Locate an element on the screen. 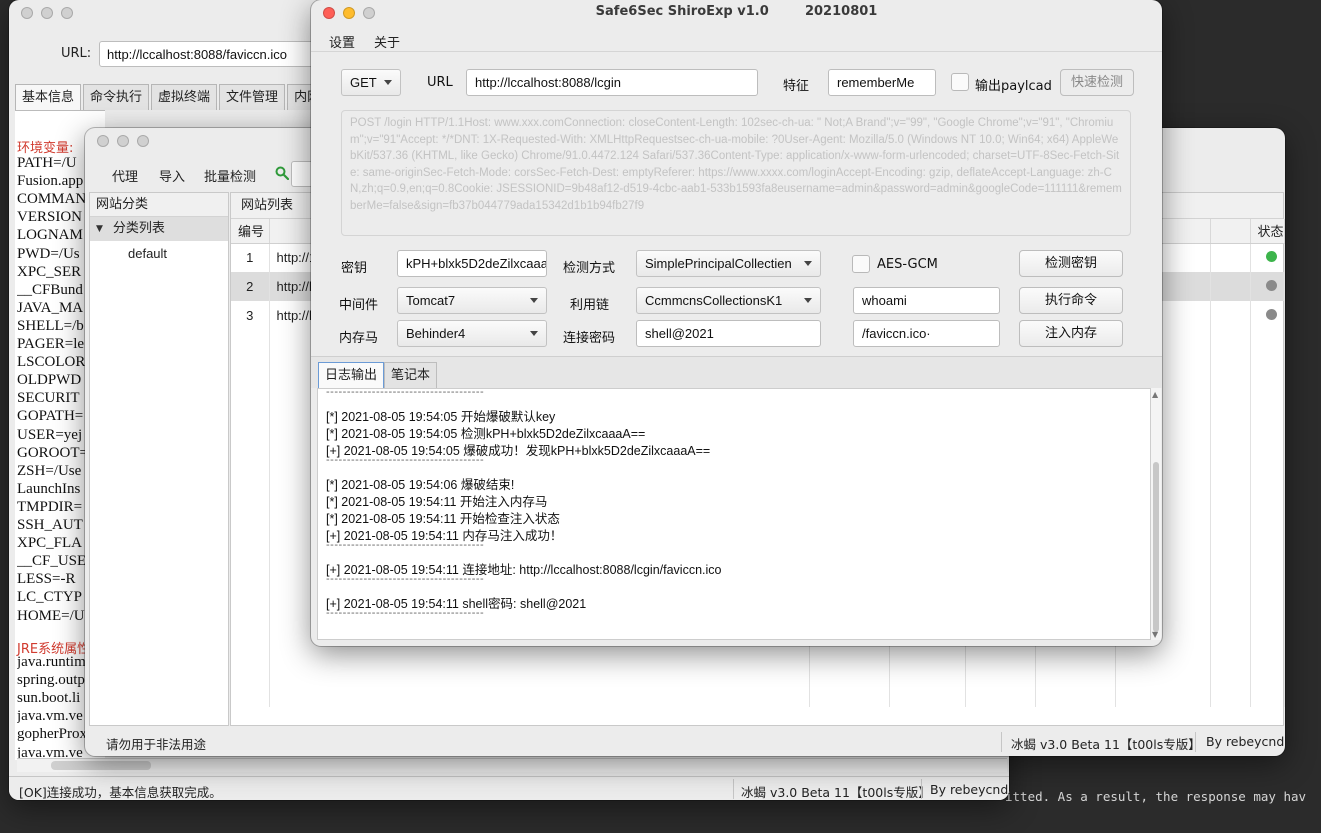 This screenshot has height=833, width=1321. log-scrollbar: ▲ ▼ is located at coordinates (1156, 514).